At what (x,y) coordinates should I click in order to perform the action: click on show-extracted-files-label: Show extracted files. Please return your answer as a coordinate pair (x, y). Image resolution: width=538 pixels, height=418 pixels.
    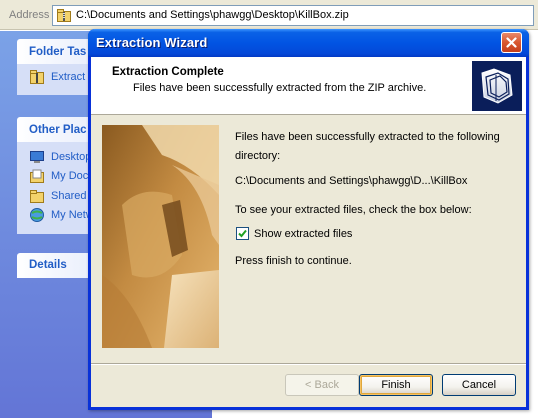
    Looking at the image, I should click on (303, 234).